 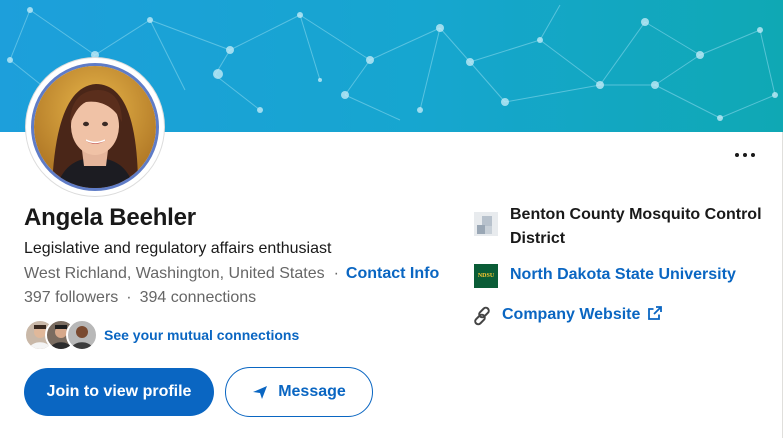 What do you see at coordinates (312, 391) in the screenshot?
I see `message-button-label: Message` at bounding box center [312, 391].